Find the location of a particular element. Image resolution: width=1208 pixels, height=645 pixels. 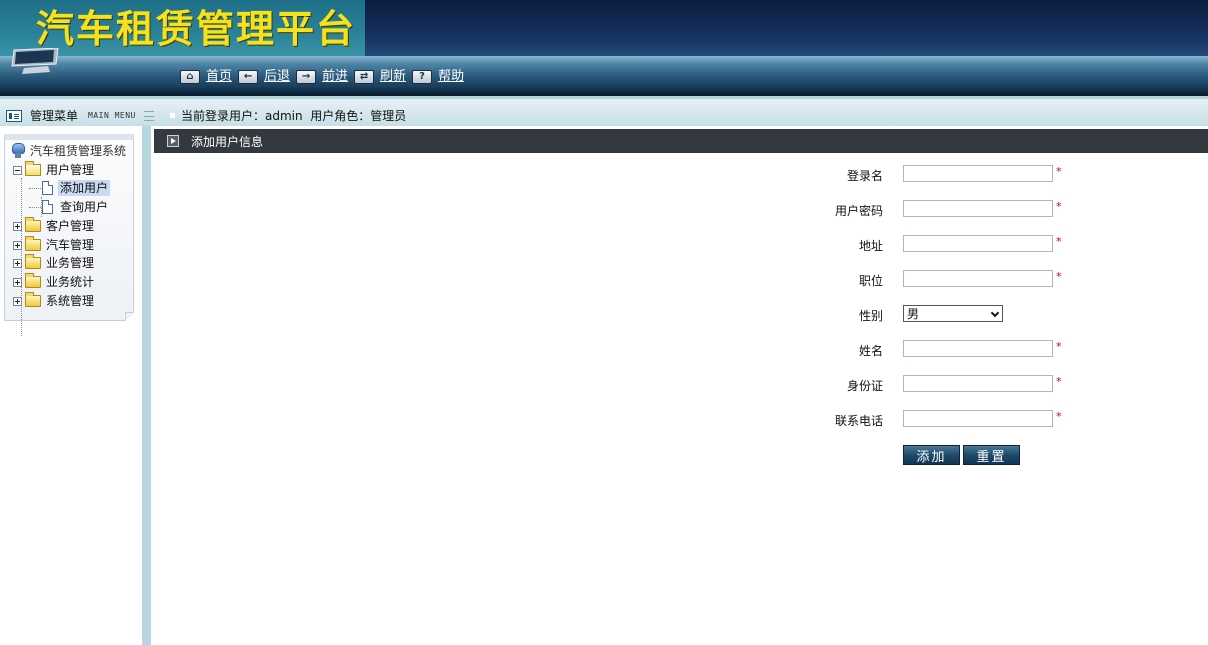

name-input is located at coordinates (978, 348).